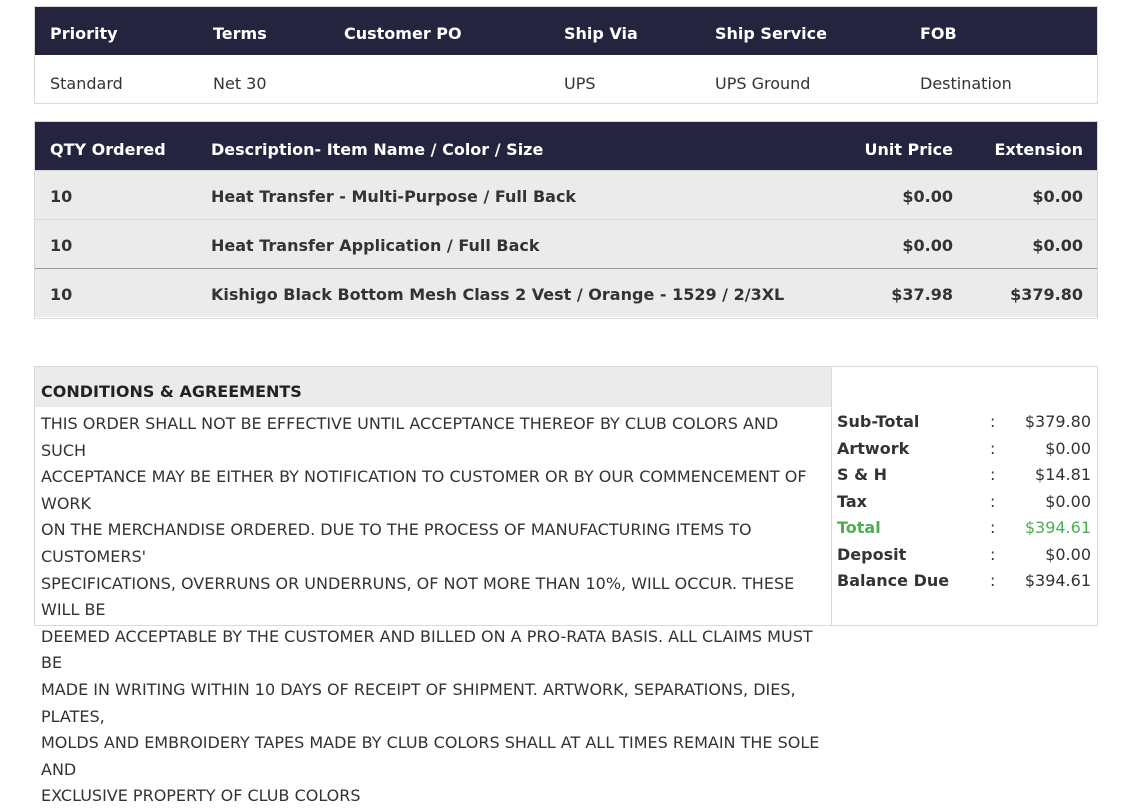 Image resolution: width=1124 pixels, height=810 pixels. Describe the element at coordinates (1068, 501) in the screenshot. I see `tax-value: $0.00` at that location.